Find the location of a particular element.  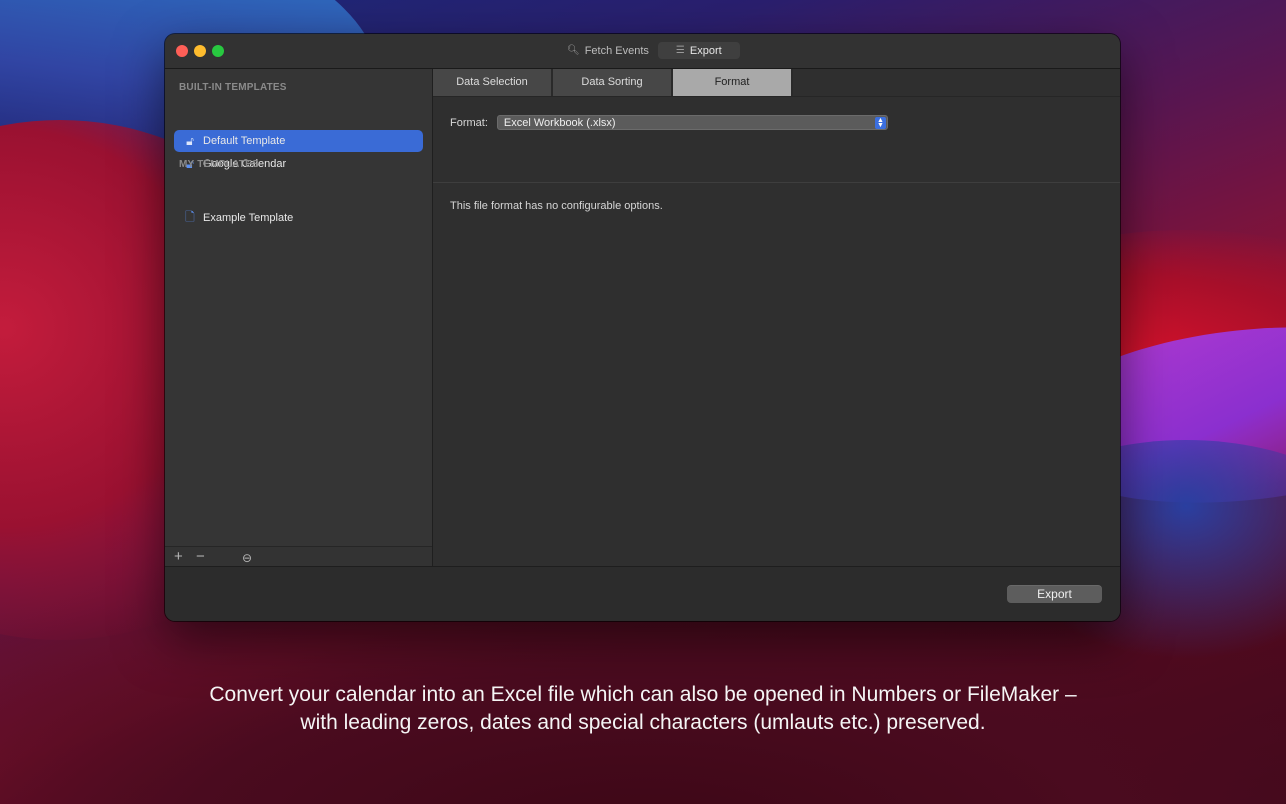

sidebar-item-label: Example Template is located at coordinates (248, 218).